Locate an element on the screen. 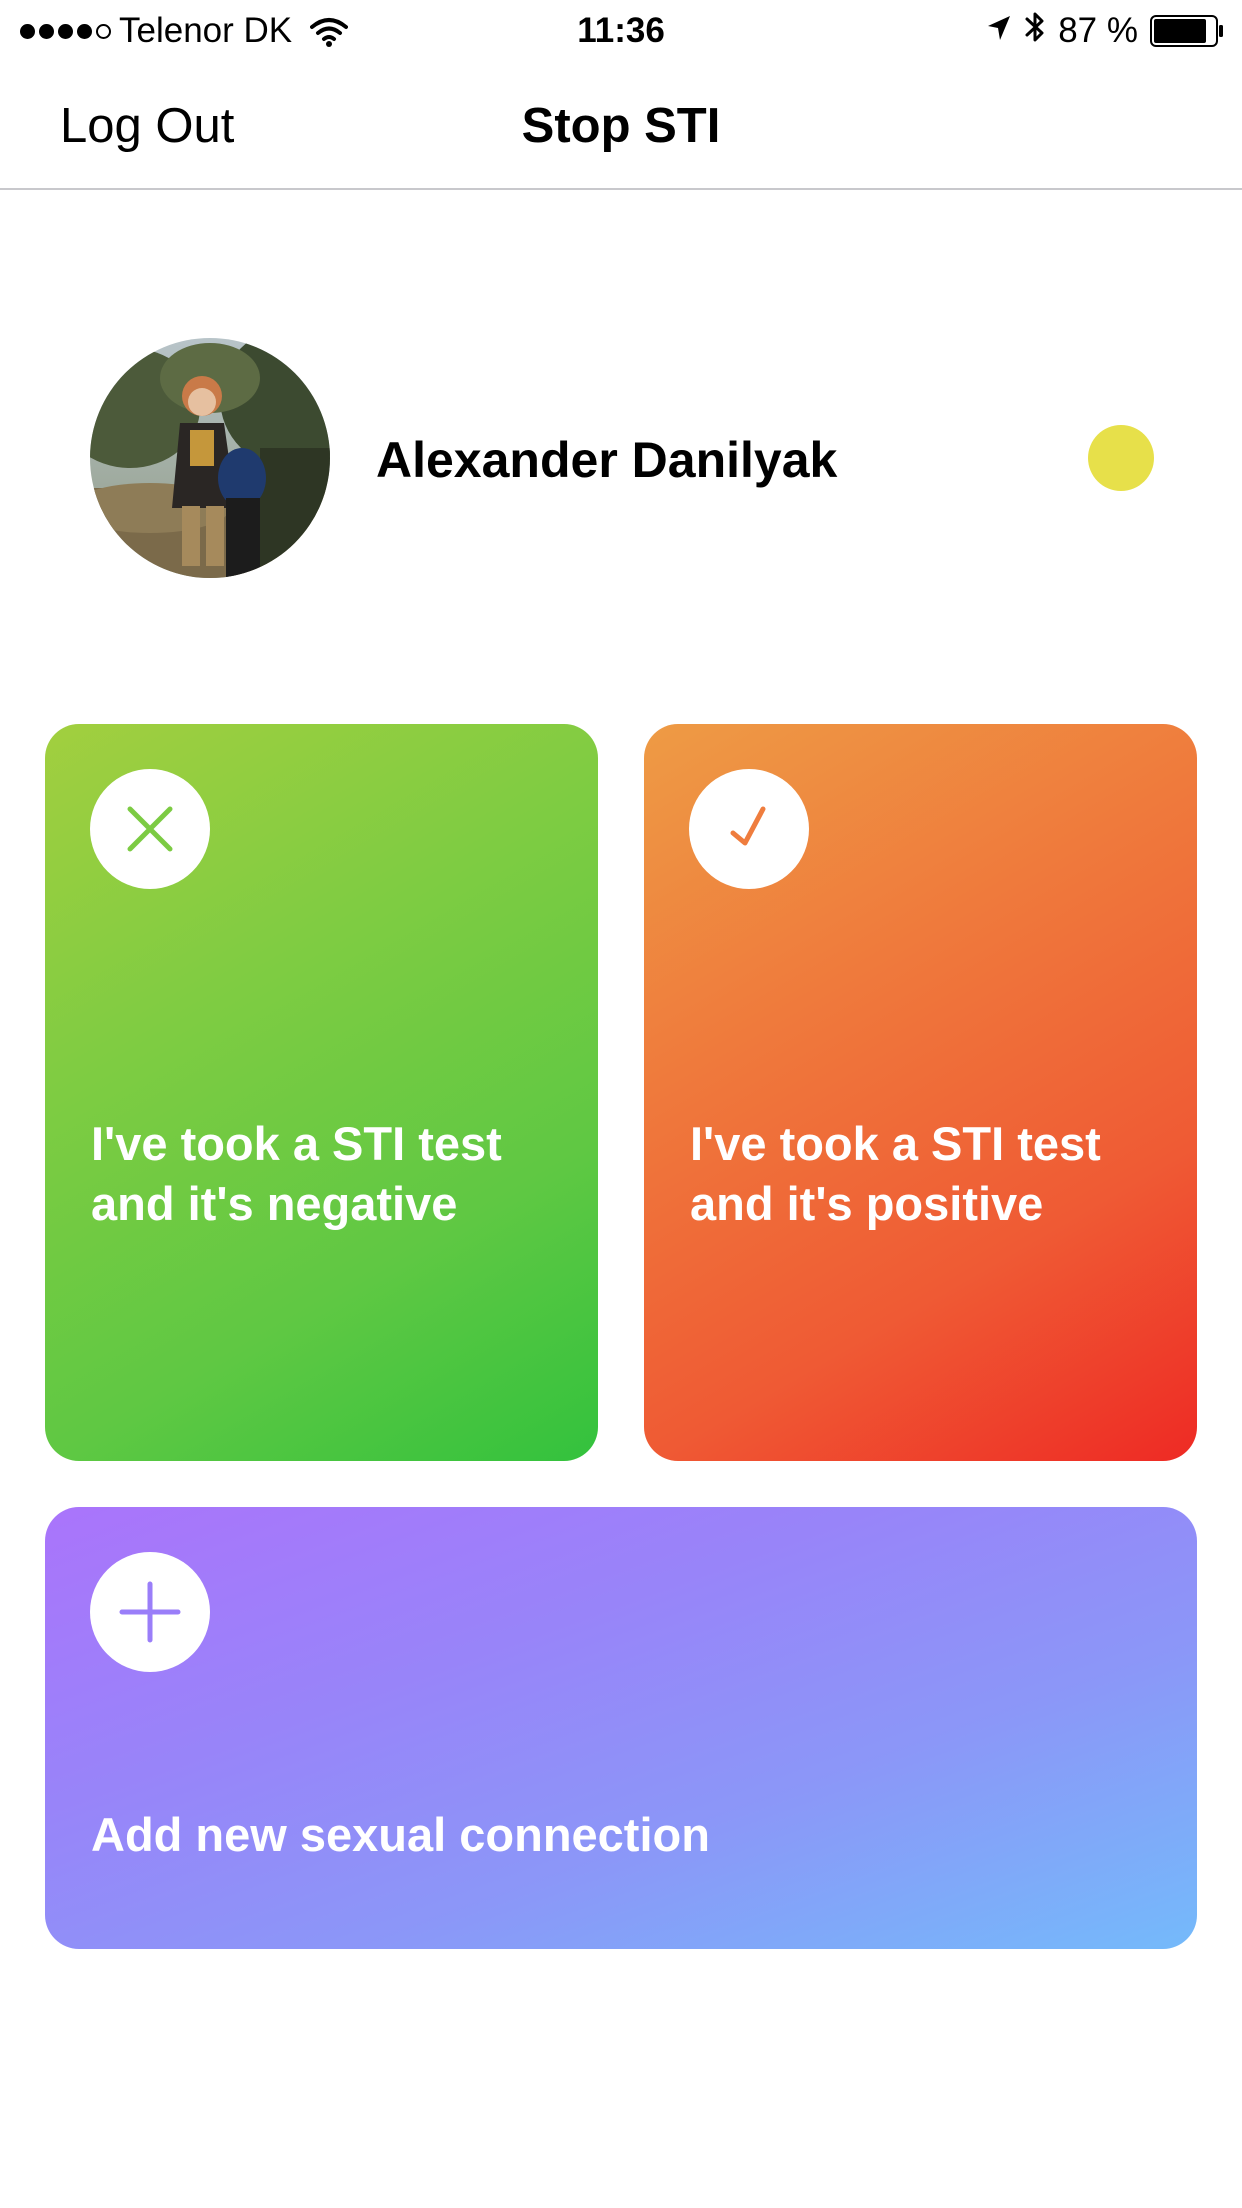 The image size is (1242, 2208). status-indicator-dot is located at coordinates (1121, 458).